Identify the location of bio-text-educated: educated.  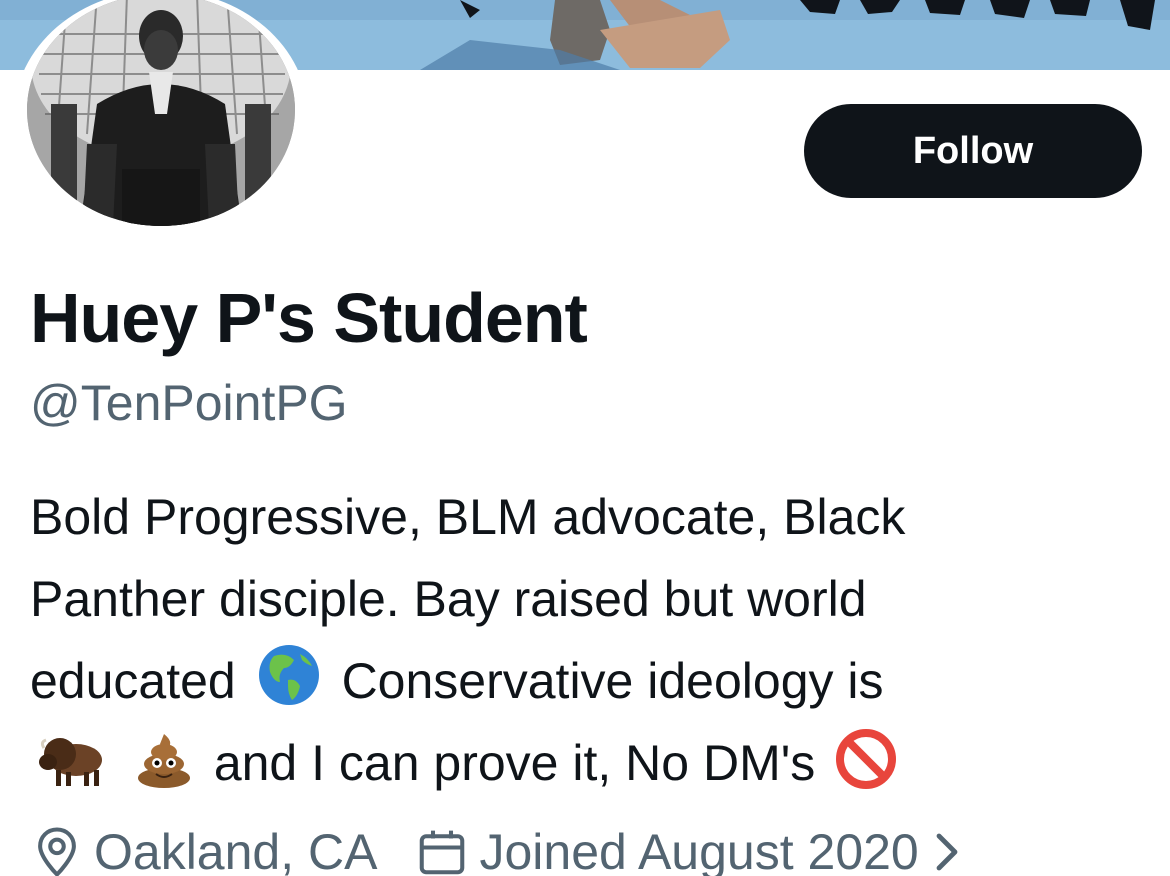
(133, 681).